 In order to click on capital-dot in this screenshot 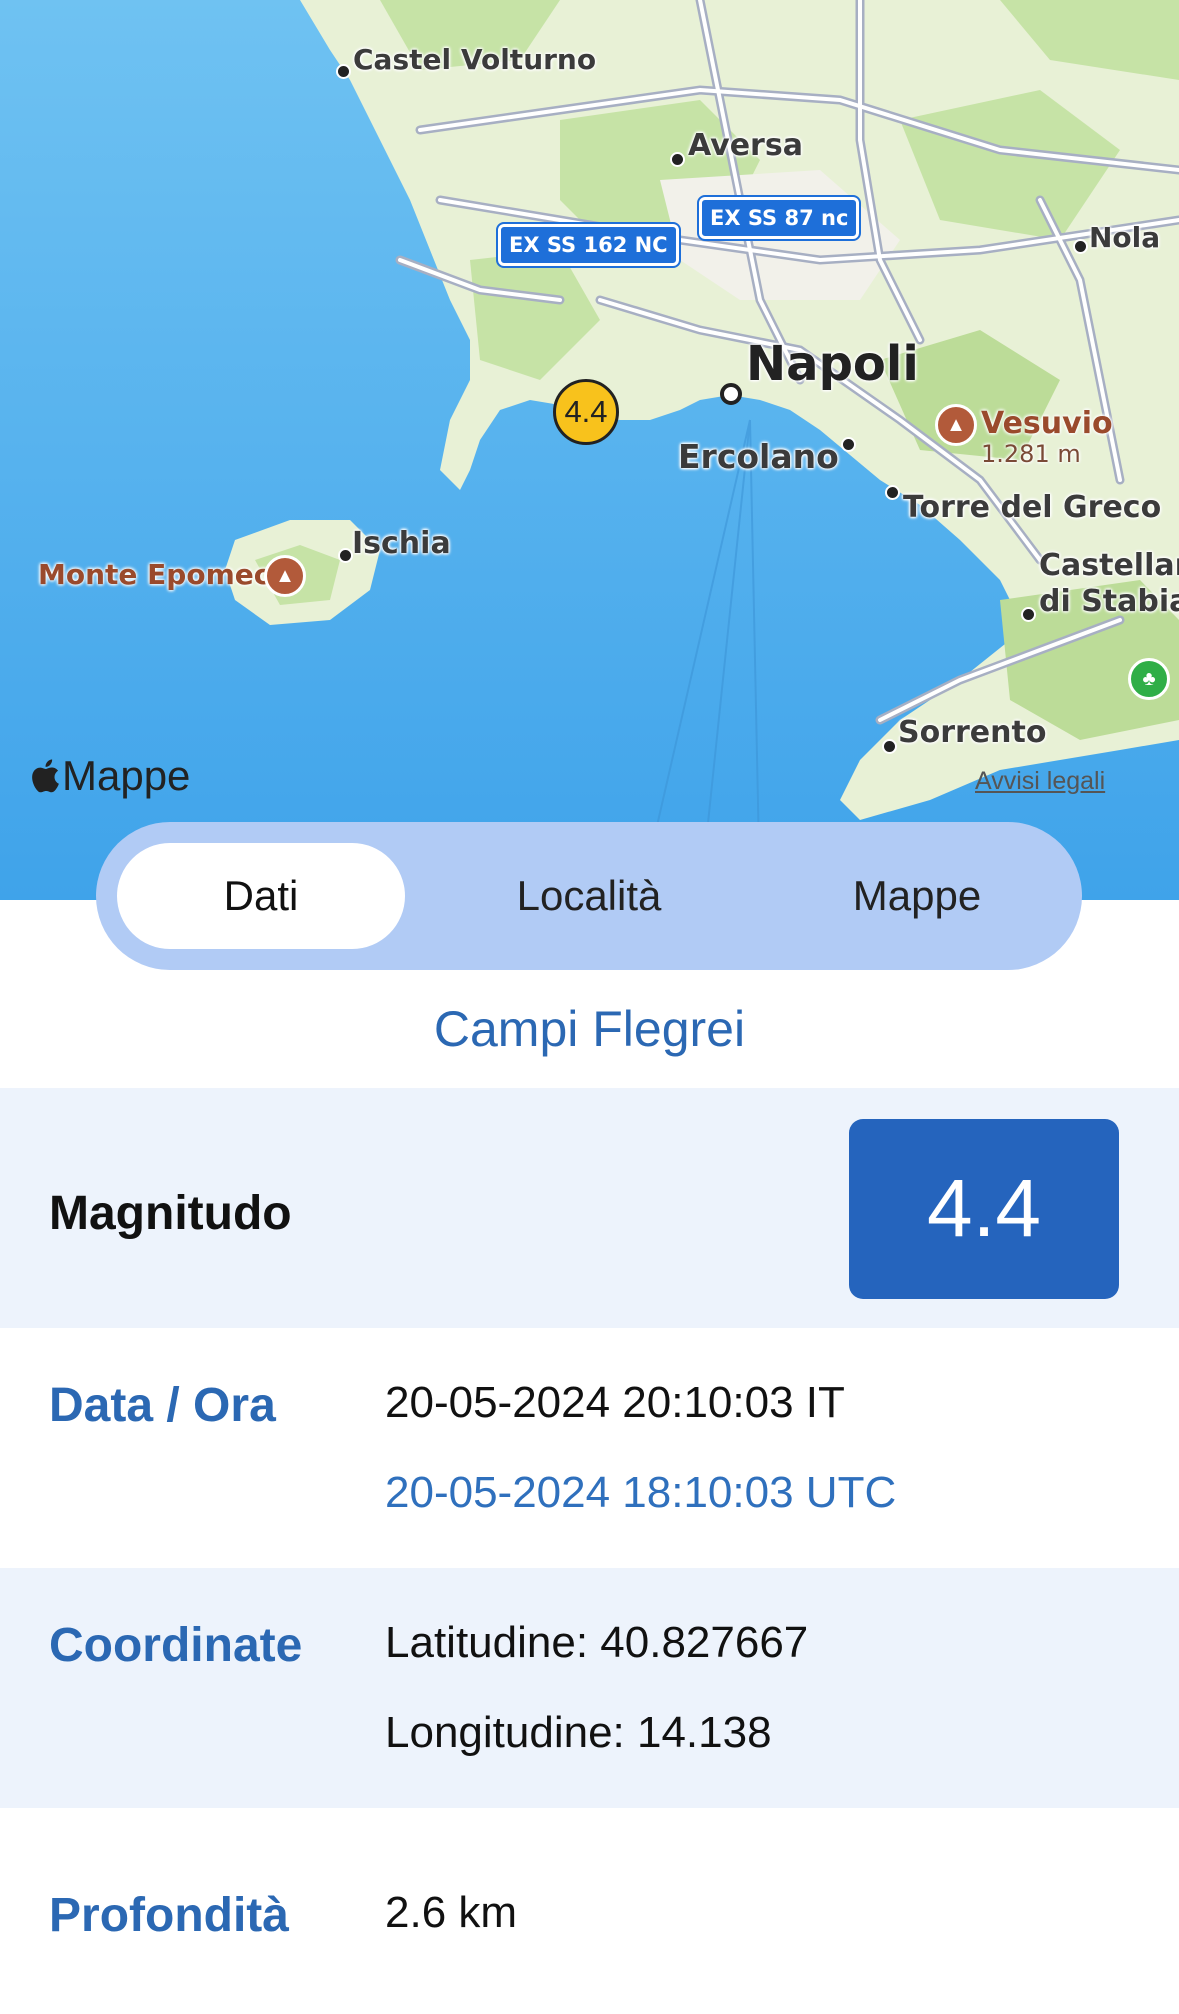, I will do `click(731, 394)`.